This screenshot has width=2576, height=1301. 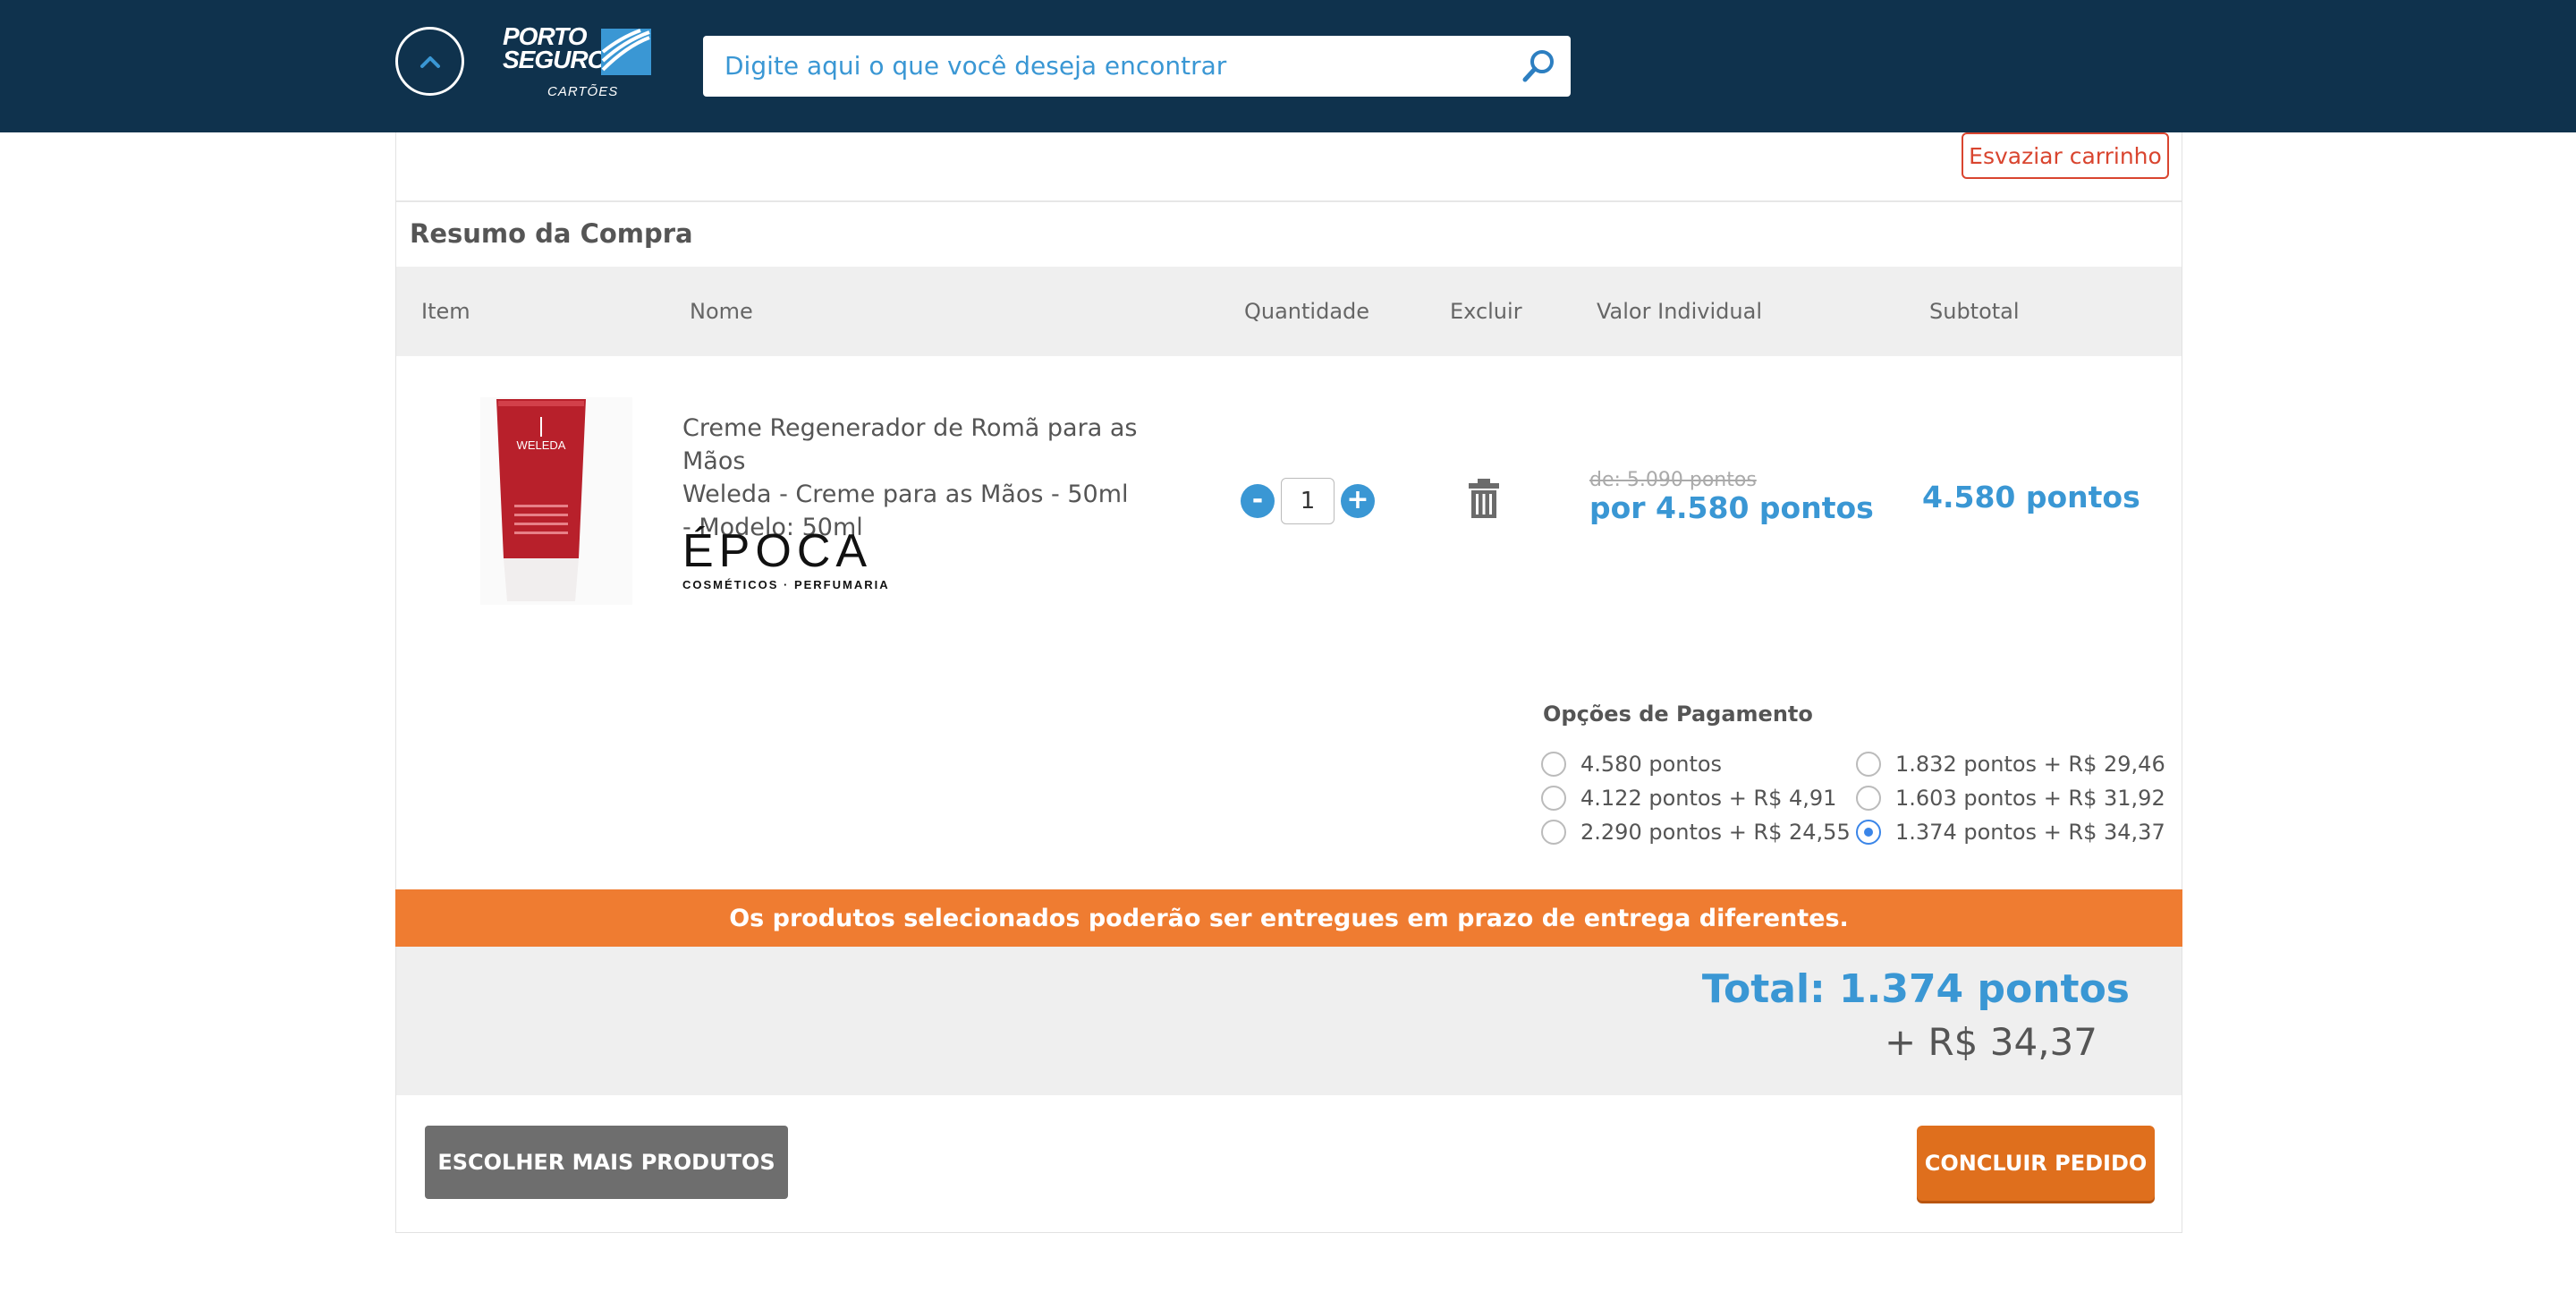 What do you see at coordinates (2030, 832) in the screenshot?
I see `payment-option-label: 1.374 pontos + R$ 34,37` at bounding box center [2030, 832].